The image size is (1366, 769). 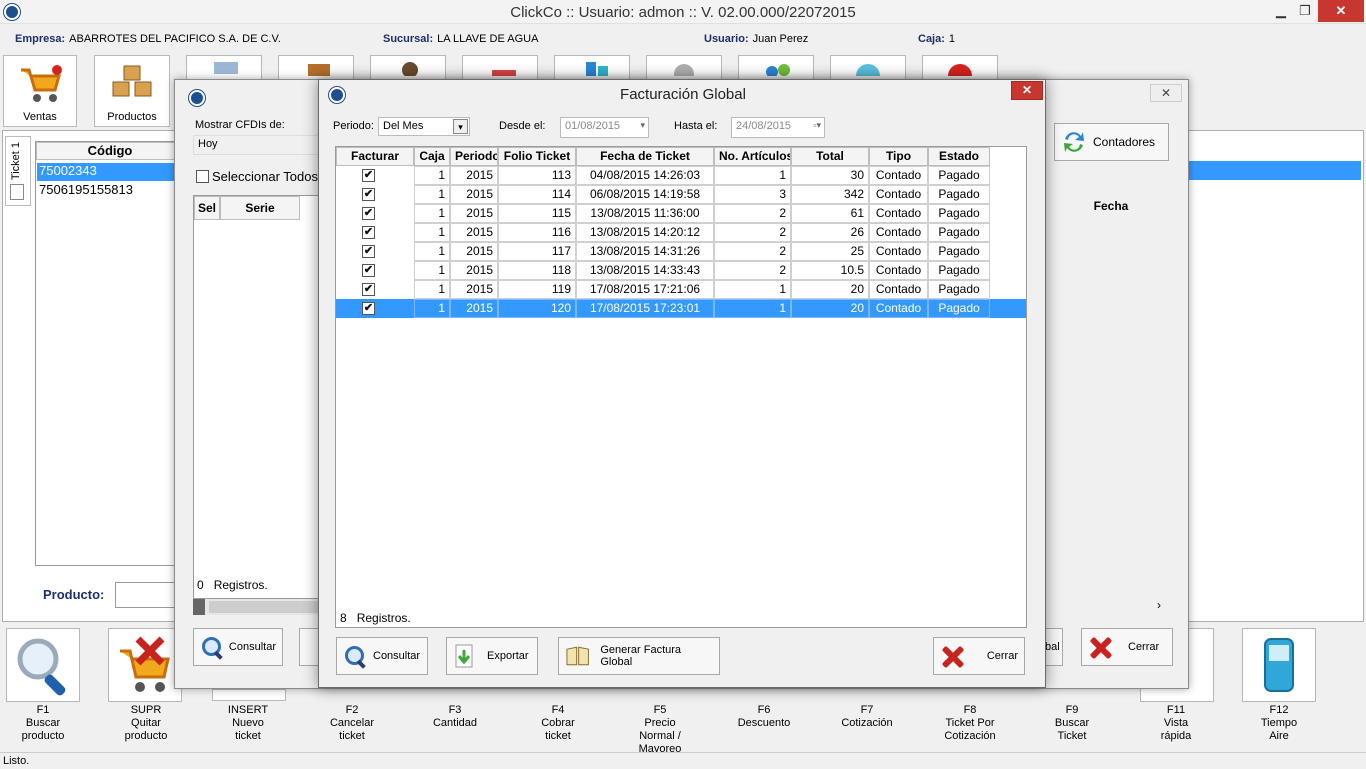 What do you see at coordinates (238, 647) in the screenshot?
I see `cfdi-consultar-button: Consultar` at bounding box center [238, 647].